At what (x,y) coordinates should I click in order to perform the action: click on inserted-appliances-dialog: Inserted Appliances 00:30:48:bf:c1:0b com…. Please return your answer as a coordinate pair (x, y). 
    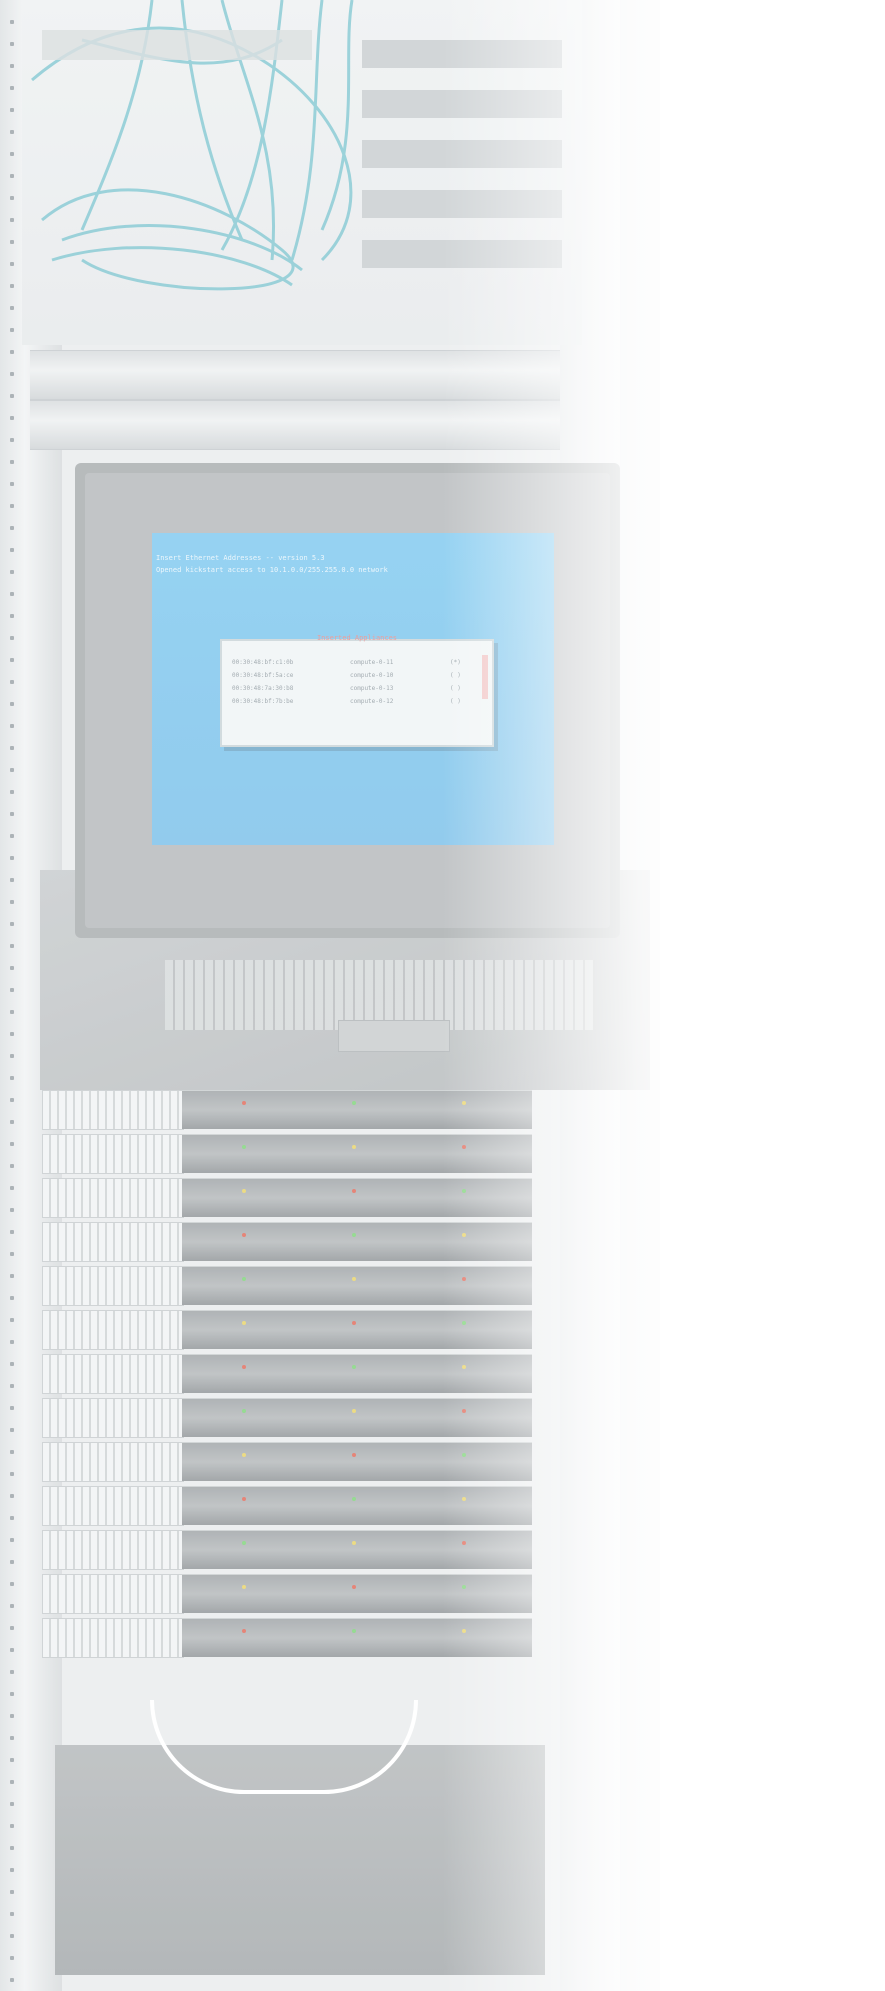
    Looking at the image, I should click on (357, 690).